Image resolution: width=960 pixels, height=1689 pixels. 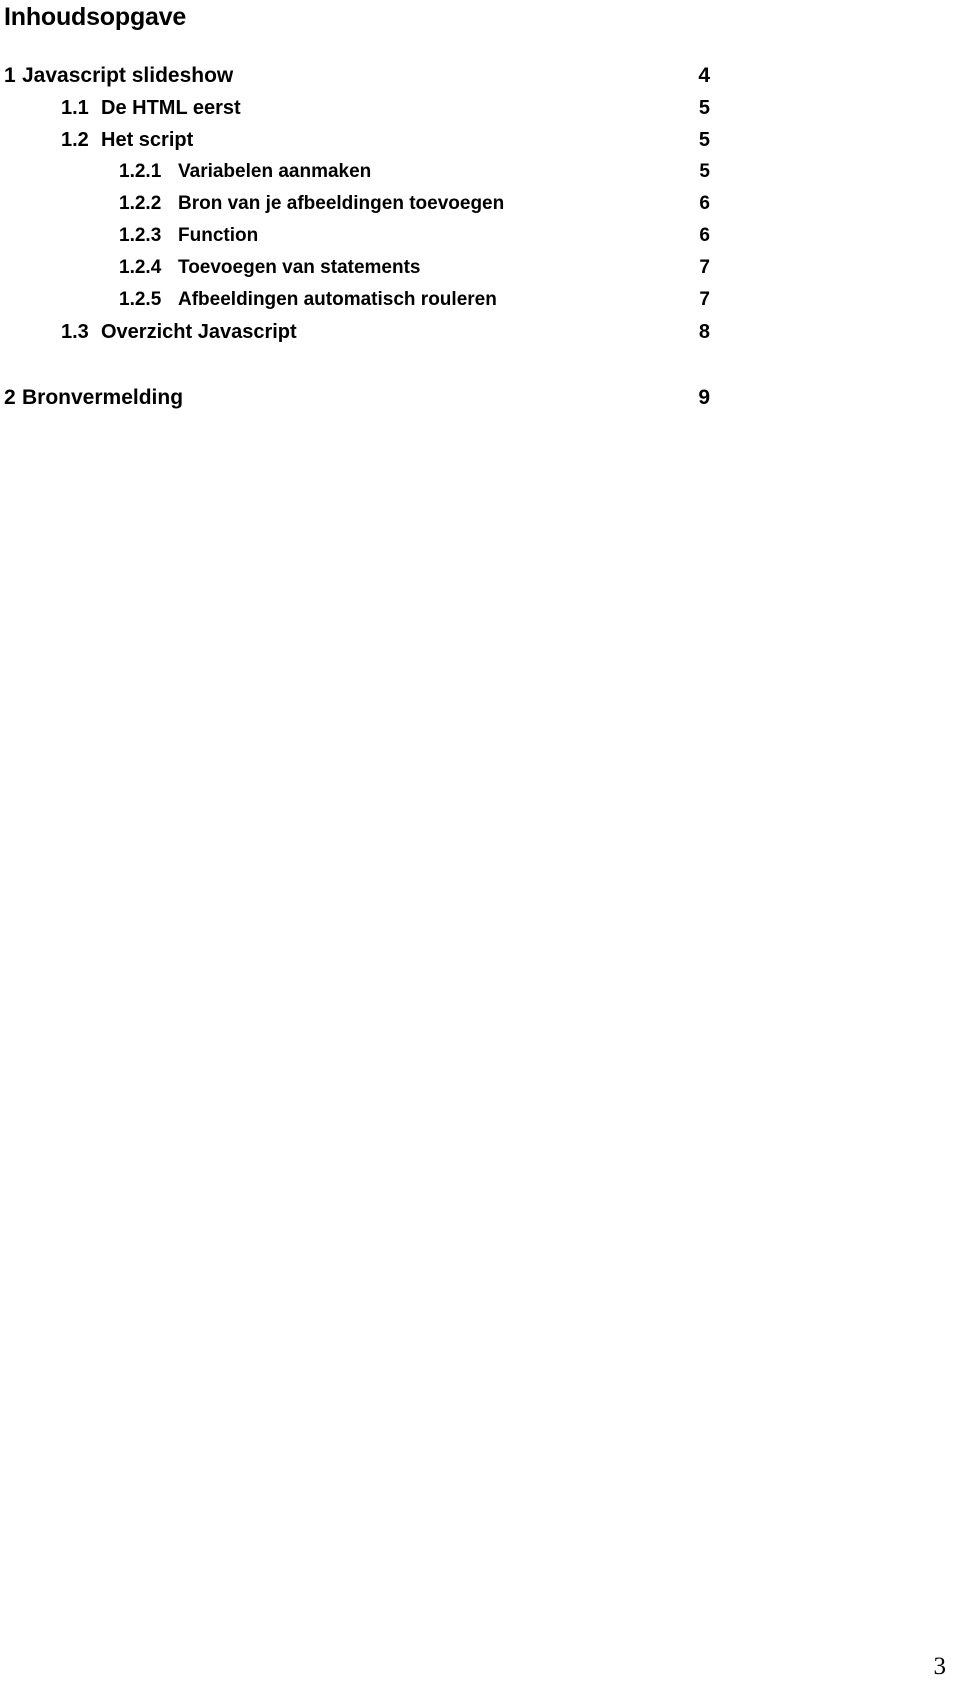 What do you see at coordinates (299, 267) in the screenshot?
I see `toc-entry-label: Toevoegen van statements` at bounding box center [299, 267].